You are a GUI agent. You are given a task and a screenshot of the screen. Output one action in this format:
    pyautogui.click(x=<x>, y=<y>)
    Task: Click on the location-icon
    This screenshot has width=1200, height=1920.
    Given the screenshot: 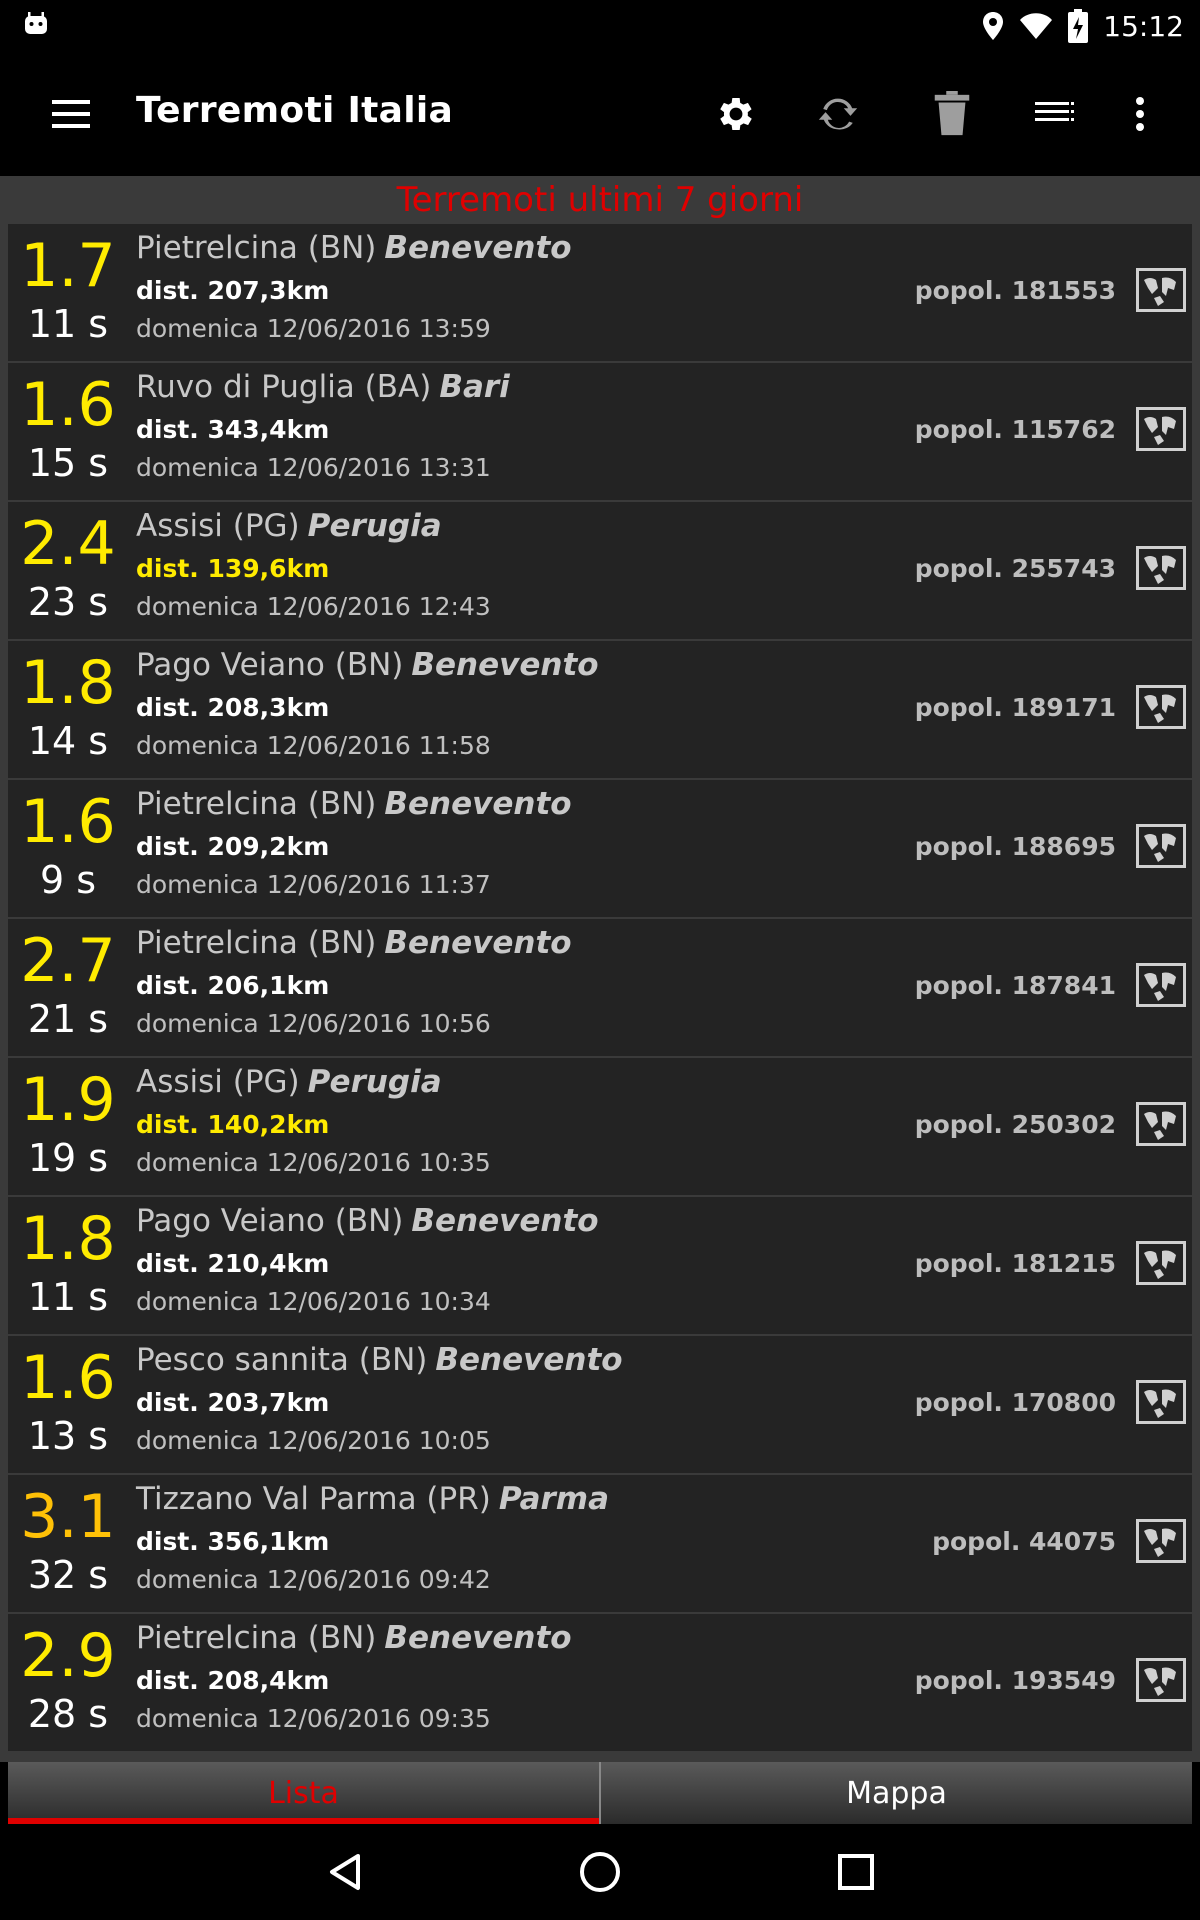 What is the action you would take?
    pyautogui.click(x=993, y=26)
    